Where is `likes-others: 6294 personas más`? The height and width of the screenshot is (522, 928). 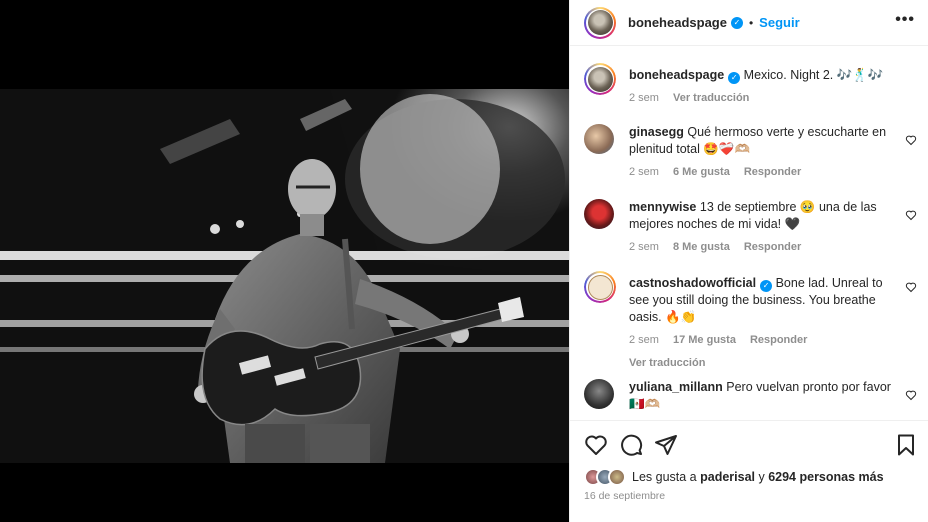 likes-others: 6294 personas más is located at coordinates (825, 477).